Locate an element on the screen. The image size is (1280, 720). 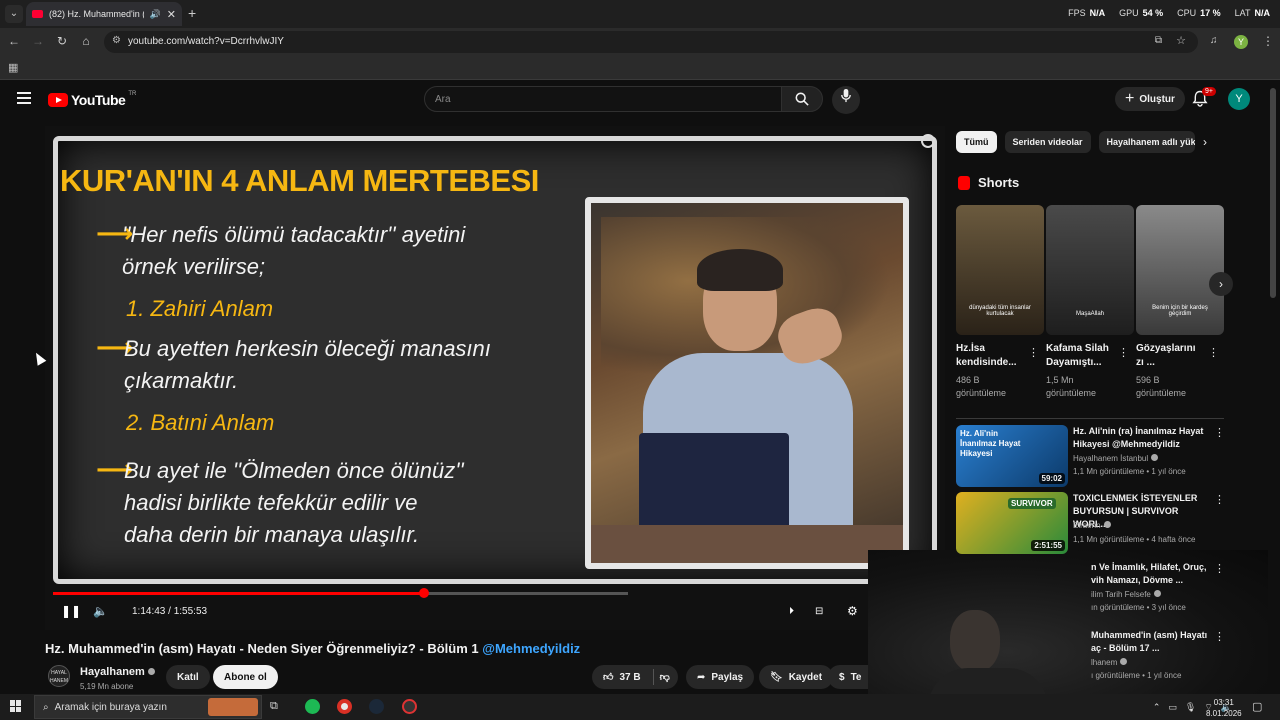
apps-grid-icon: ▦ is located at coordinates (13, 67).